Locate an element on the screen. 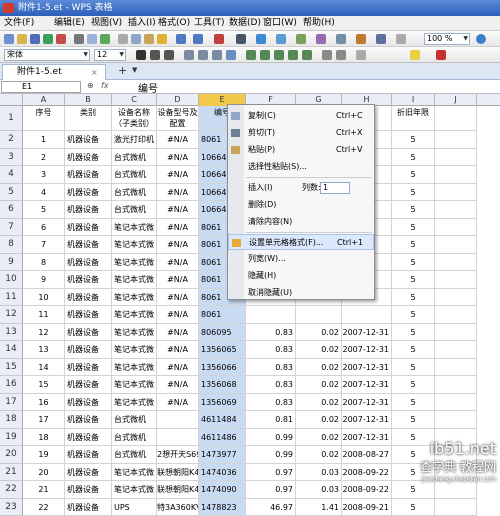 The image size is (500, 516). menu-data: 数据(D) is located at coordinates (245, 23).